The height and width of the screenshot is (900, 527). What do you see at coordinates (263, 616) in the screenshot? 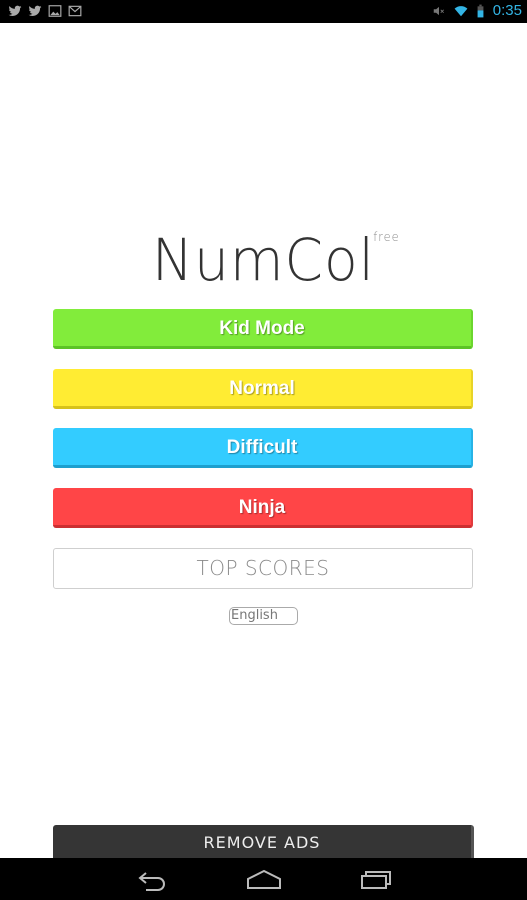
I see `language-select: English` at bounding box center [263, 616].